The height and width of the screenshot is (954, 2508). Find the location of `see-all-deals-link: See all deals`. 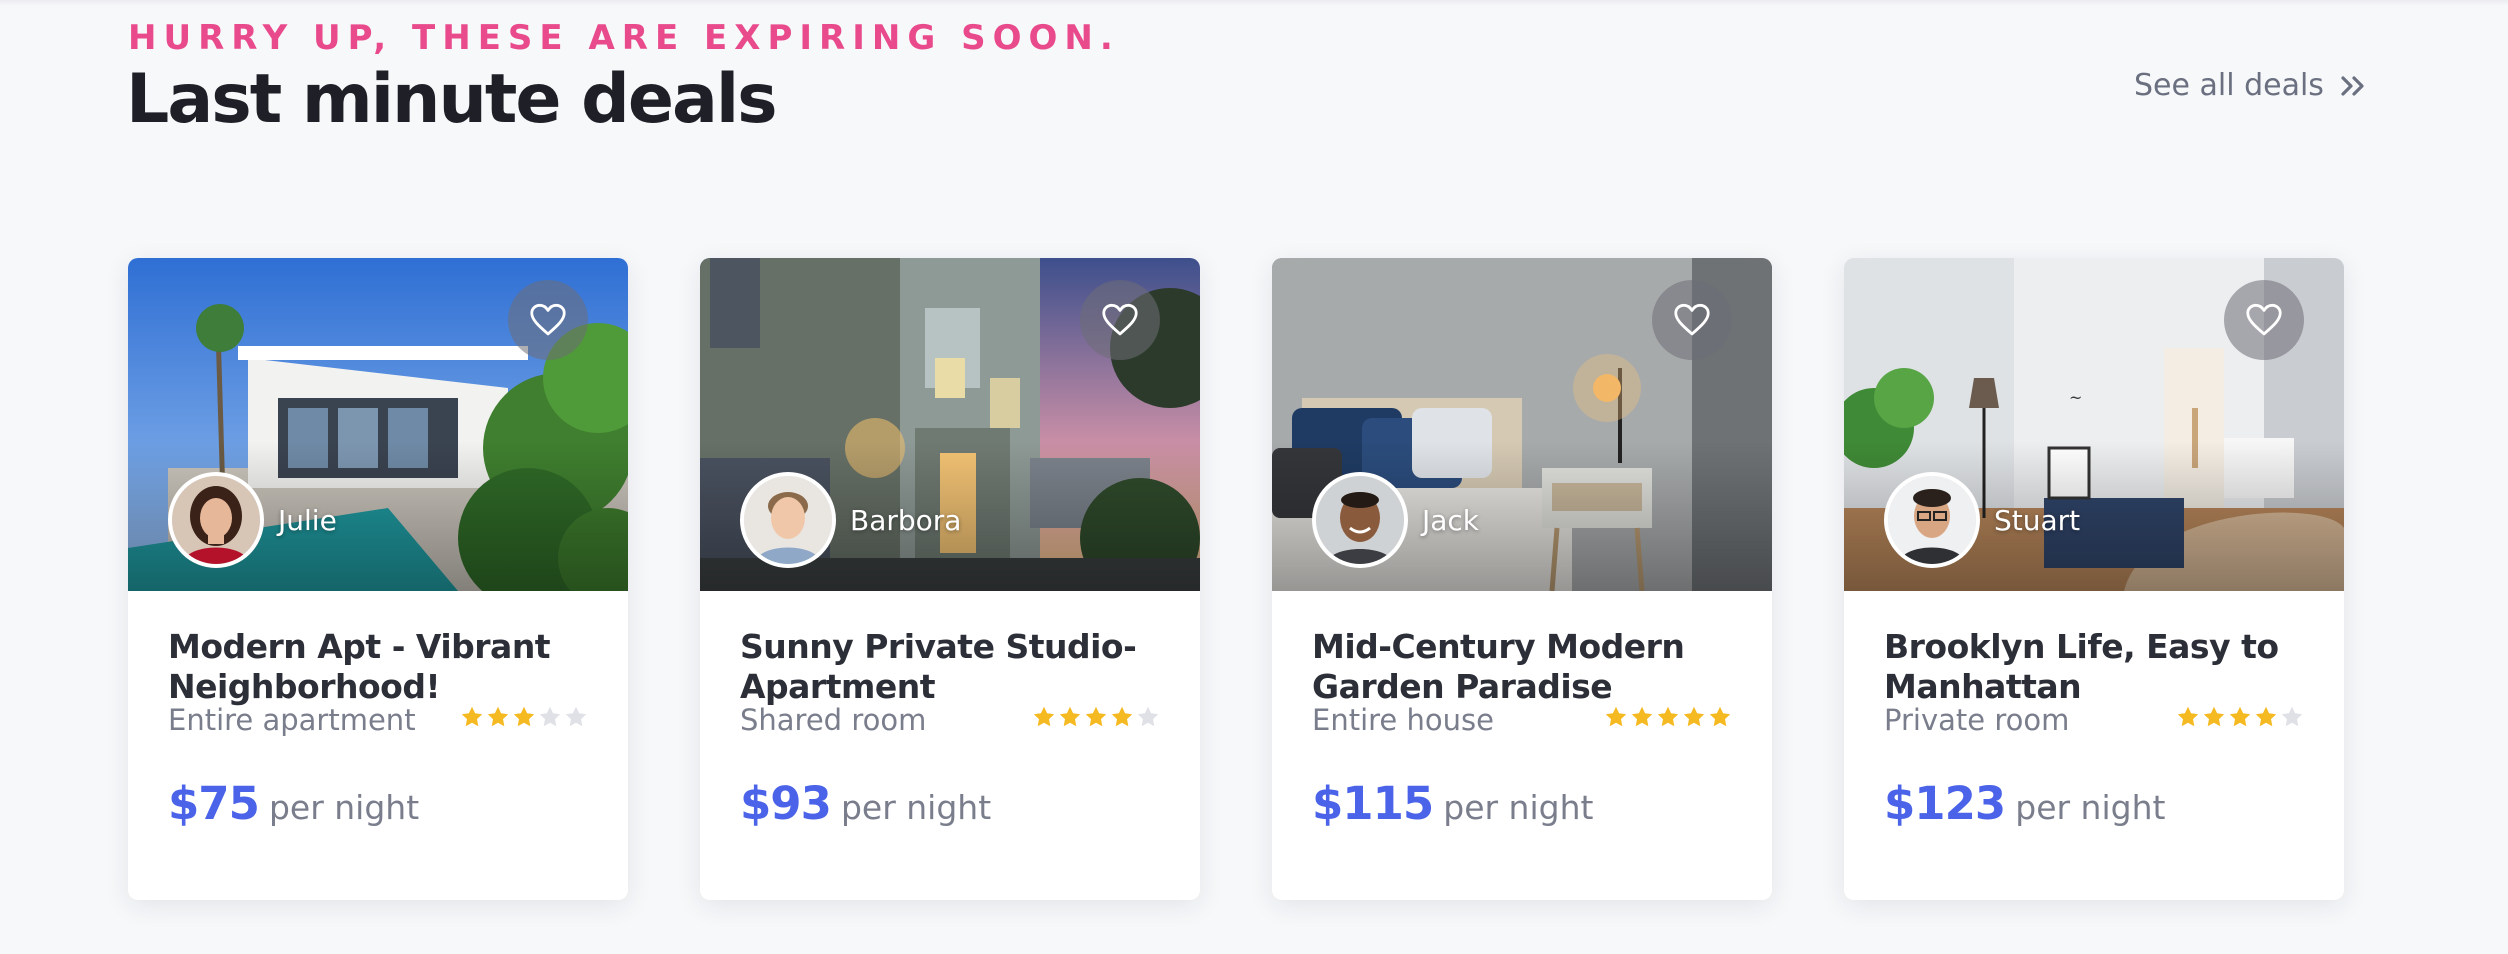

see-all-deals-link: See all deals is located at coordinates (2250, 85).